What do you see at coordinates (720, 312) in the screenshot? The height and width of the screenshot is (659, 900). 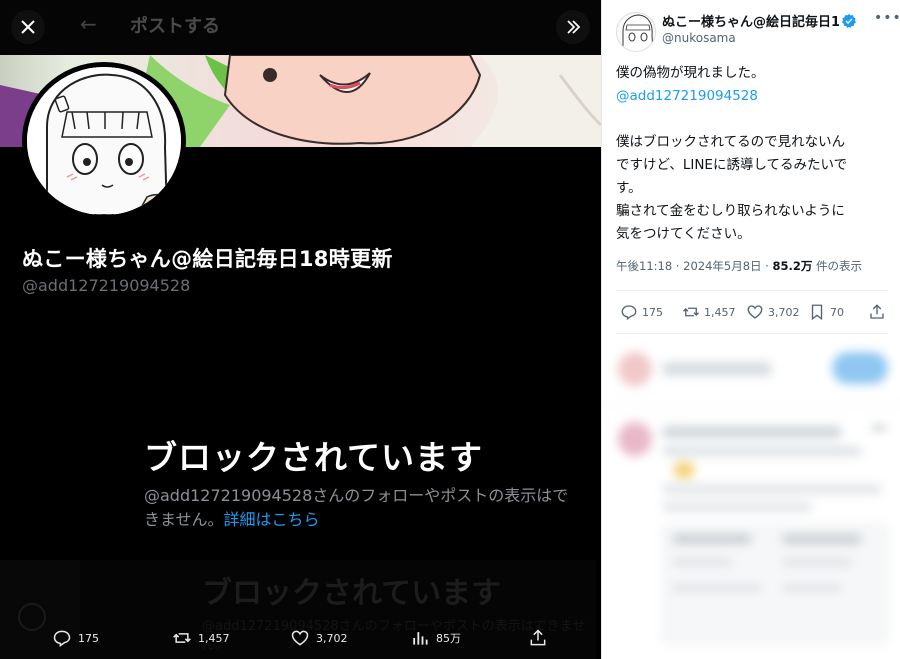 I see `repost-count: 1,457` at bounding box center [720, 312].